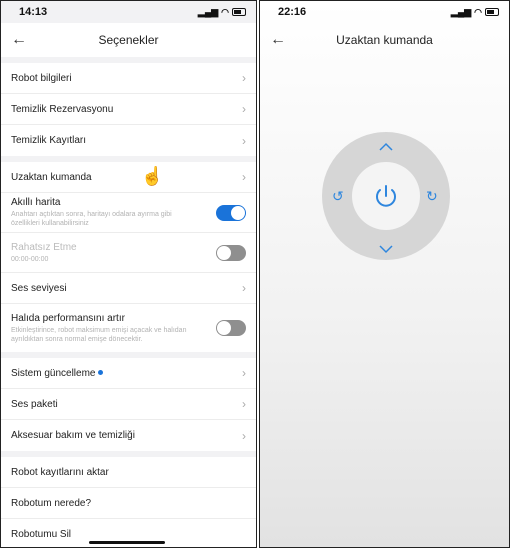 This screenshot has width=510, height=548. I want to click on page-title: Uzaktan kumanda, so click(384, 40).